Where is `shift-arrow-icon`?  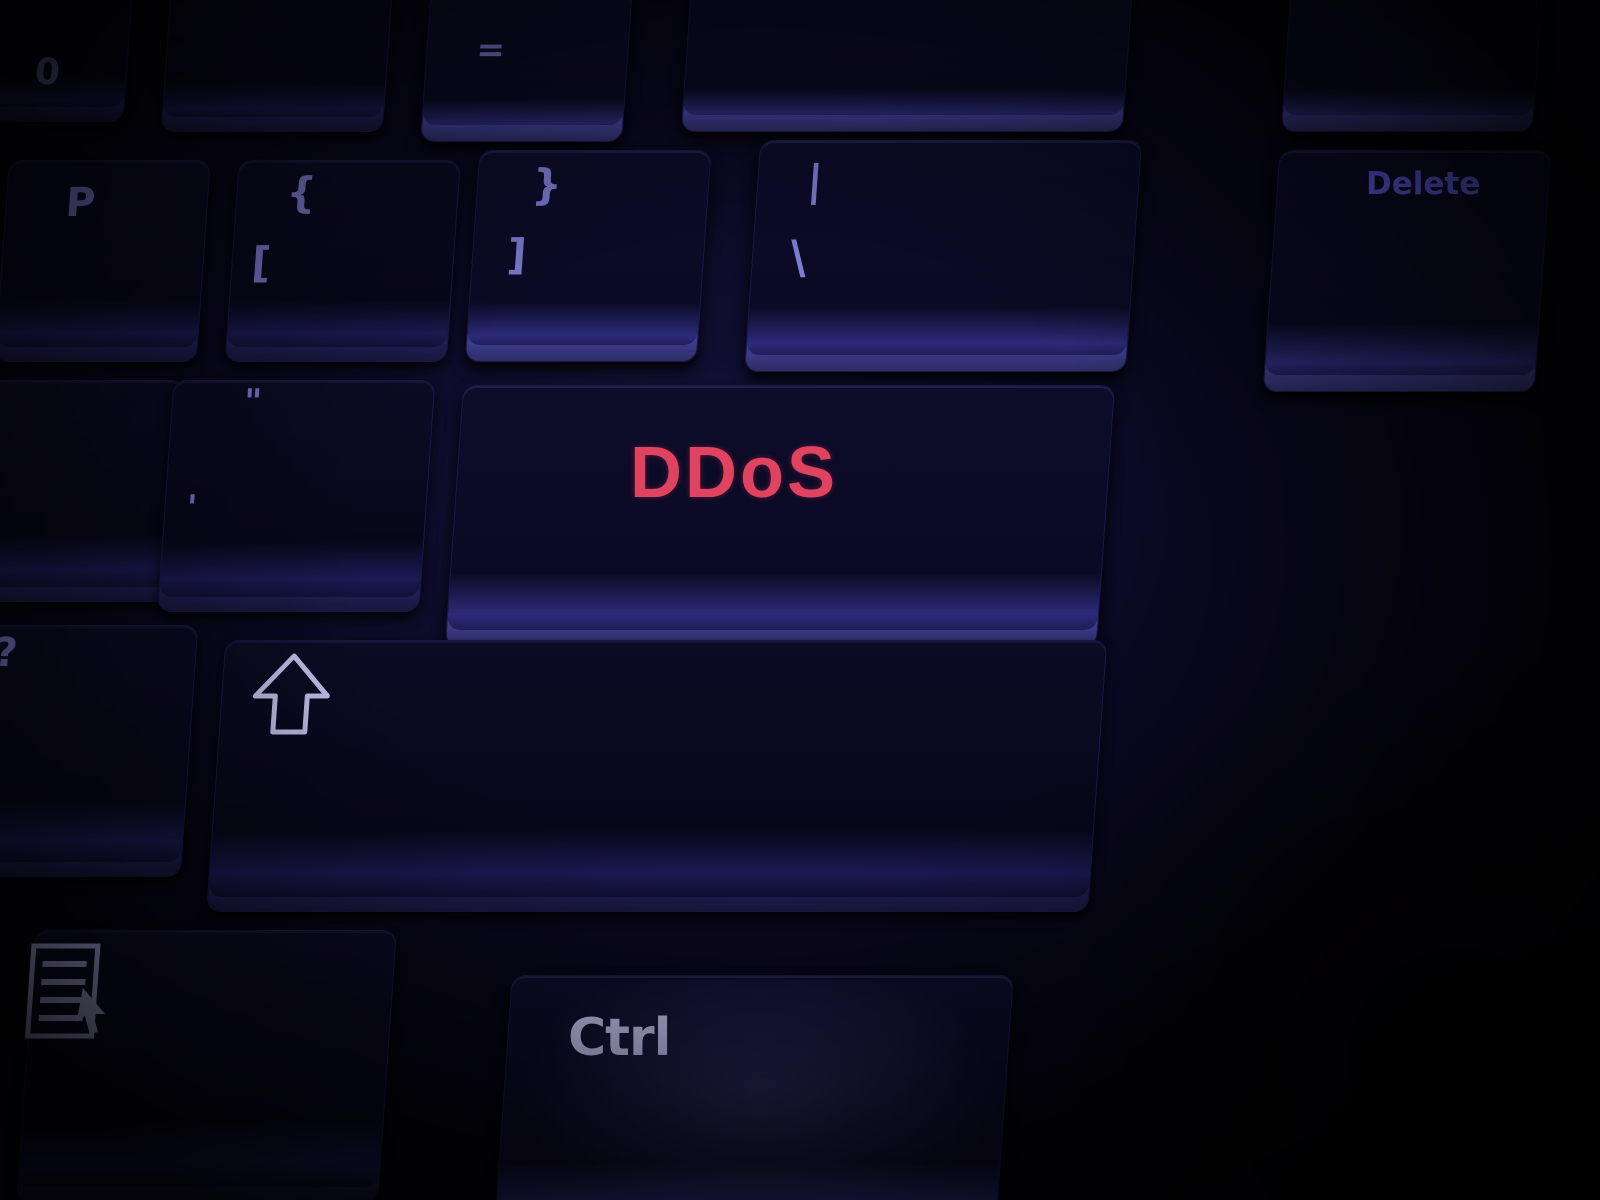
shift-arrow-icon is located at coordinates (292, 694).